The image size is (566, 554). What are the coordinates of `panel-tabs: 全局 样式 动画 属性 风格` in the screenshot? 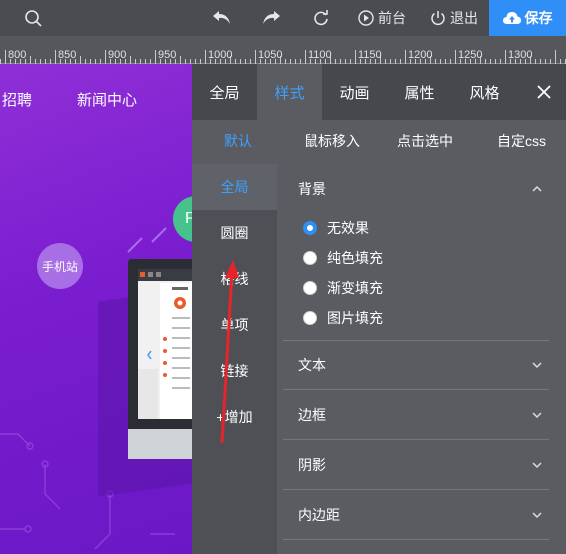 It's located at (379, 92).